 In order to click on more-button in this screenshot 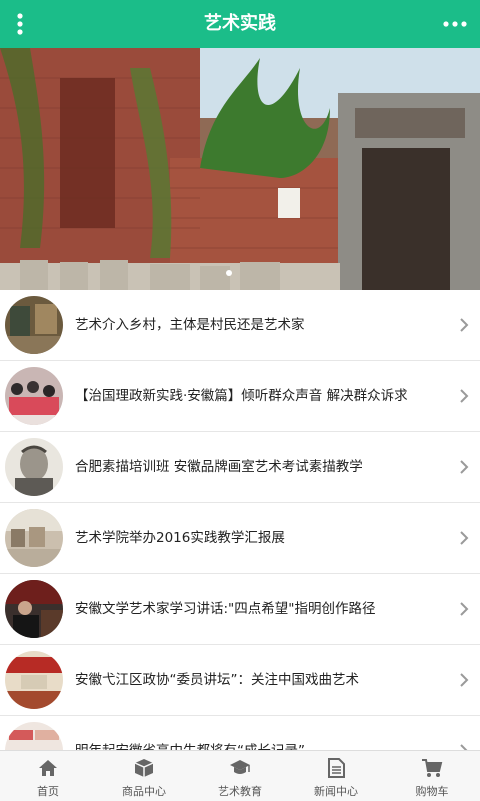, I will do `click(455, 24)`.